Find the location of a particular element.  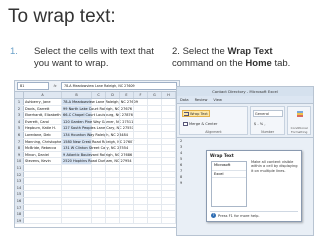

row-header: 2 is located at coordinates (19, 108).